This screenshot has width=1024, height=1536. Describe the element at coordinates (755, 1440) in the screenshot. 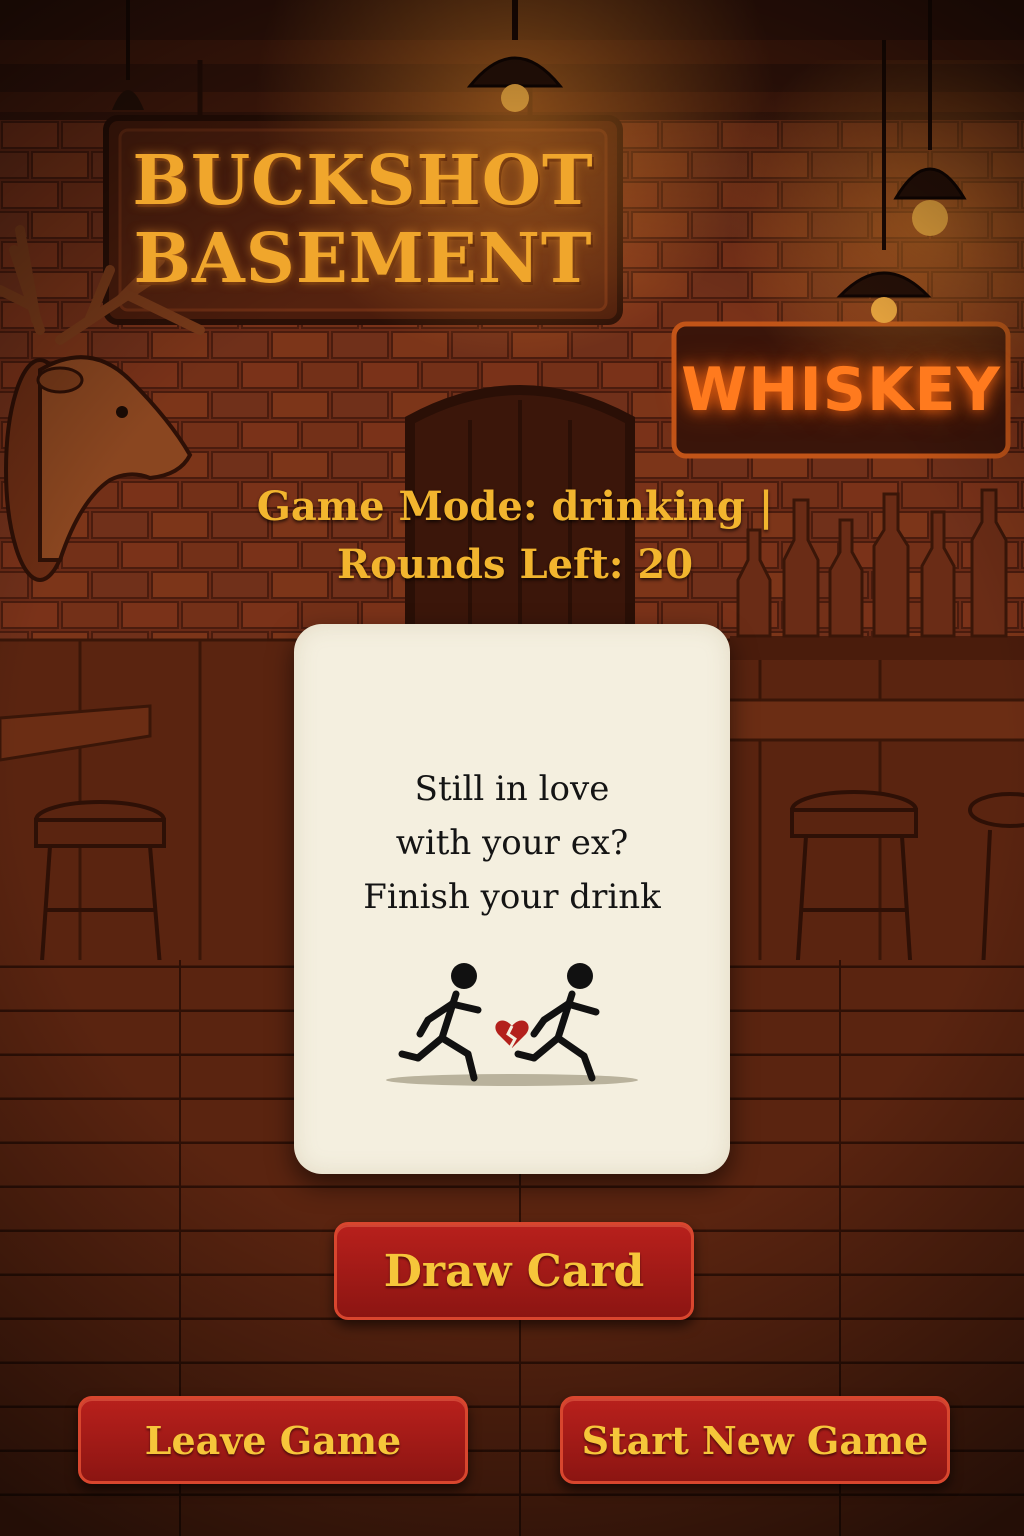

I see `start-new-game-button: Start New Game` at that location.